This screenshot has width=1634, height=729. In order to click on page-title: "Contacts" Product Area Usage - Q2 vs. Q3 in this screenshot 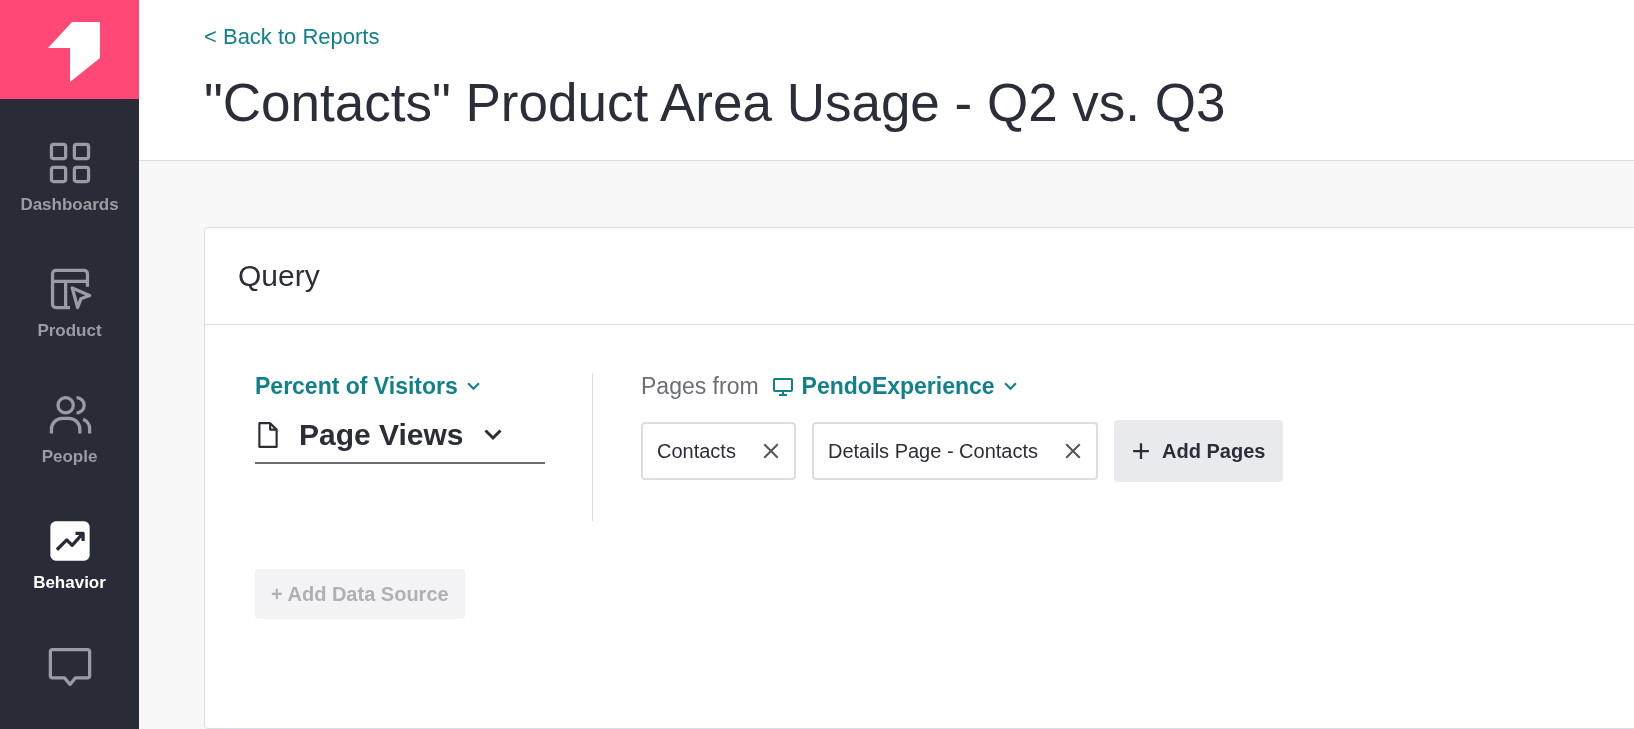, I will do `click(715, 102)`.